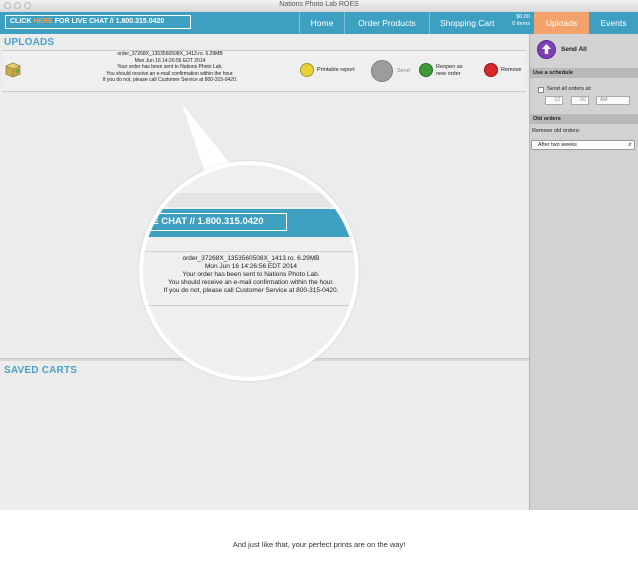 This screenshot has height=583, width=638. I want to click on chat-here: HERE, so click(43, 21).